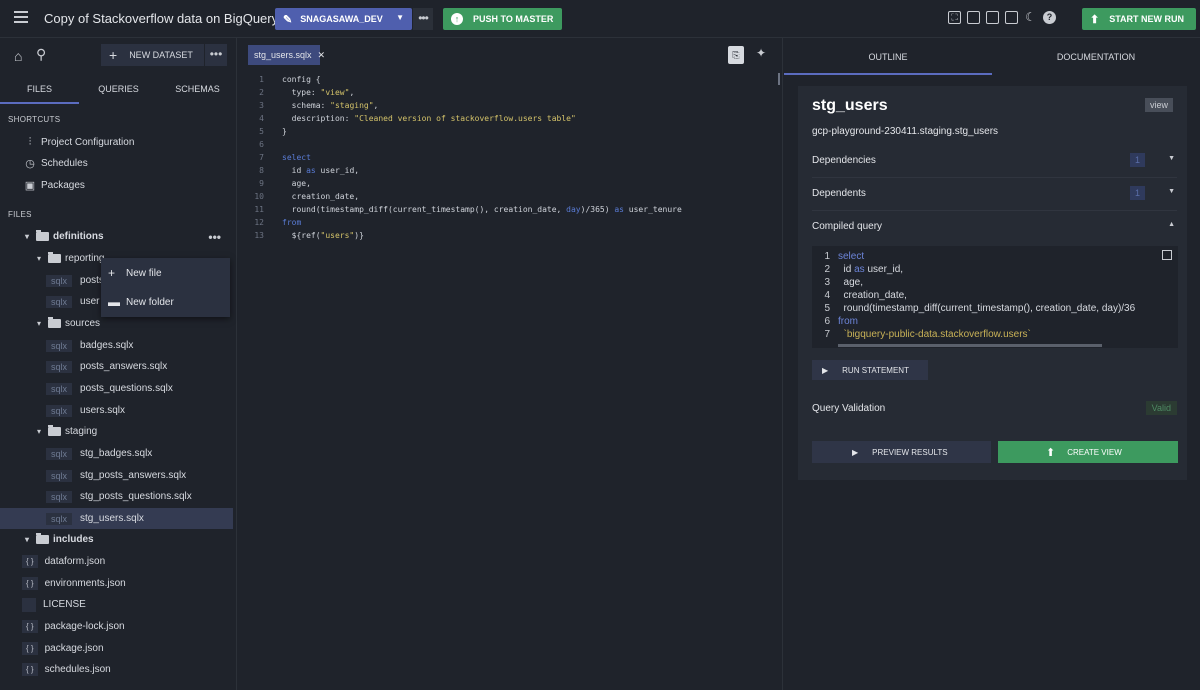 Image resolution: width=1200 pixels, height=690 pixels. What do you see at coordinates (197, 91) in the screenshot?
I see `tab-schemas: SCHEMAS` at bounding box center [197, 91].